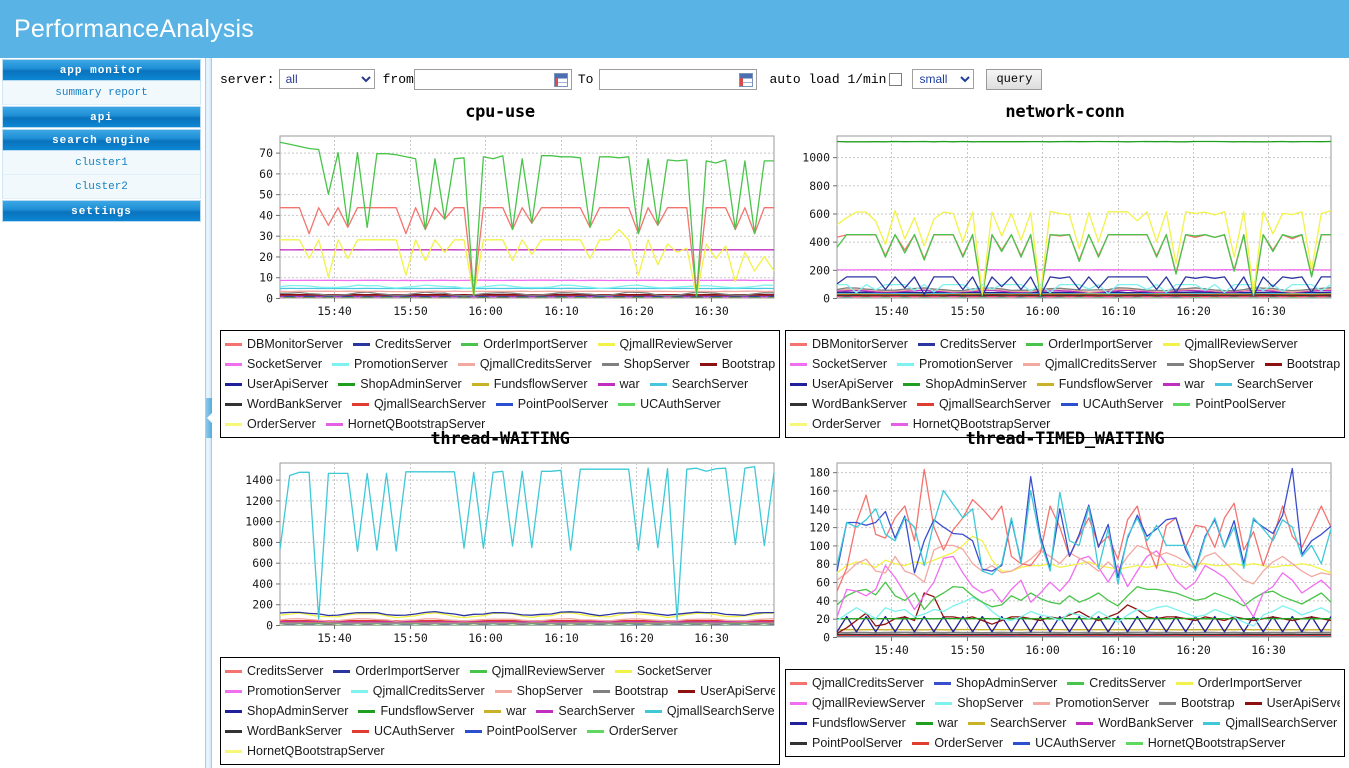  I want to click on sidebar-group-header-api: api, so click(101, 117).